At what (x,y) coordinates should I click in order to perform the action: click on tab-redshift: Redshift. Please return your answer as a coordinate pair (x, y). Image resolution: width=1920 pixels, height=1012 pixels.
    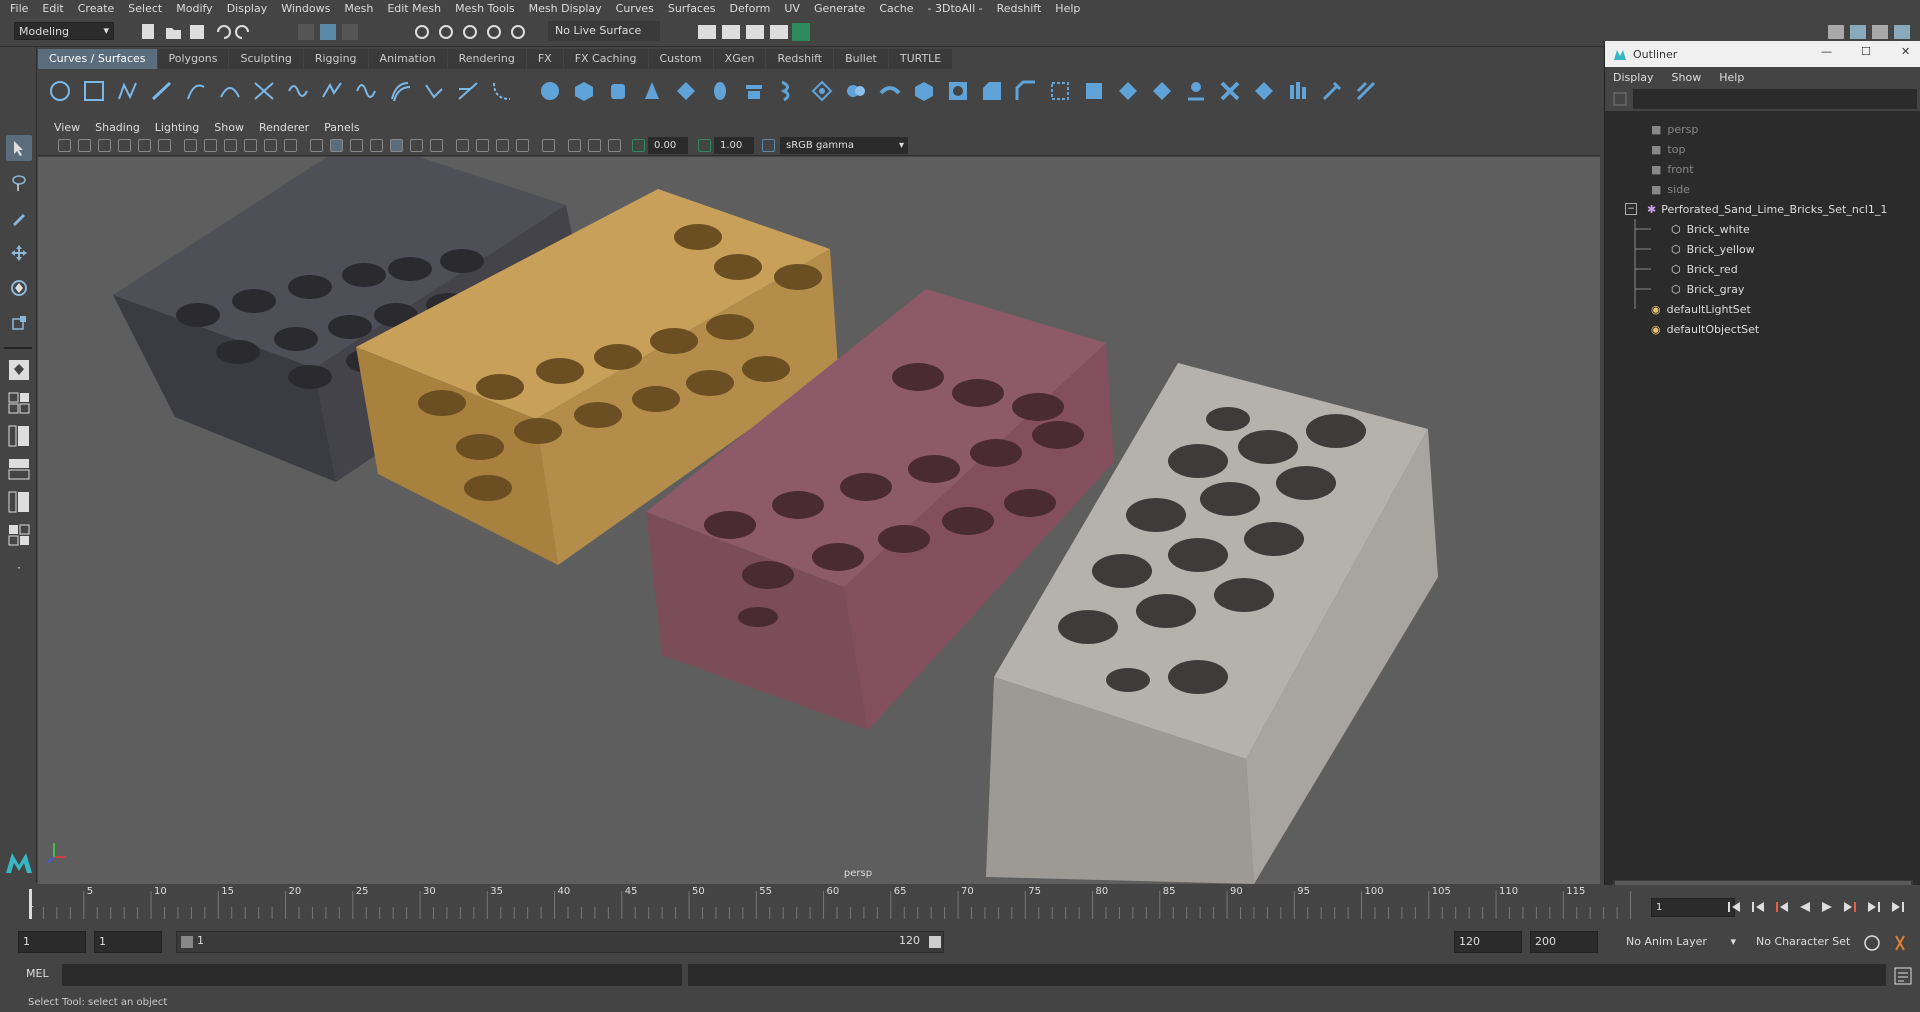
    Looking at the image, I should click on (800, 59).